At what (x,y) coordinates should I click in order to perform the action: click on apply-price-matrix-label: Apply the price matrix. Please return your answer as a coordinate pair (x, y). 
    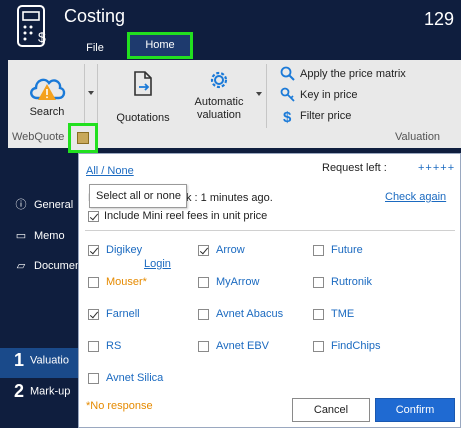
    Looking at the image, I should click on (353, 74).